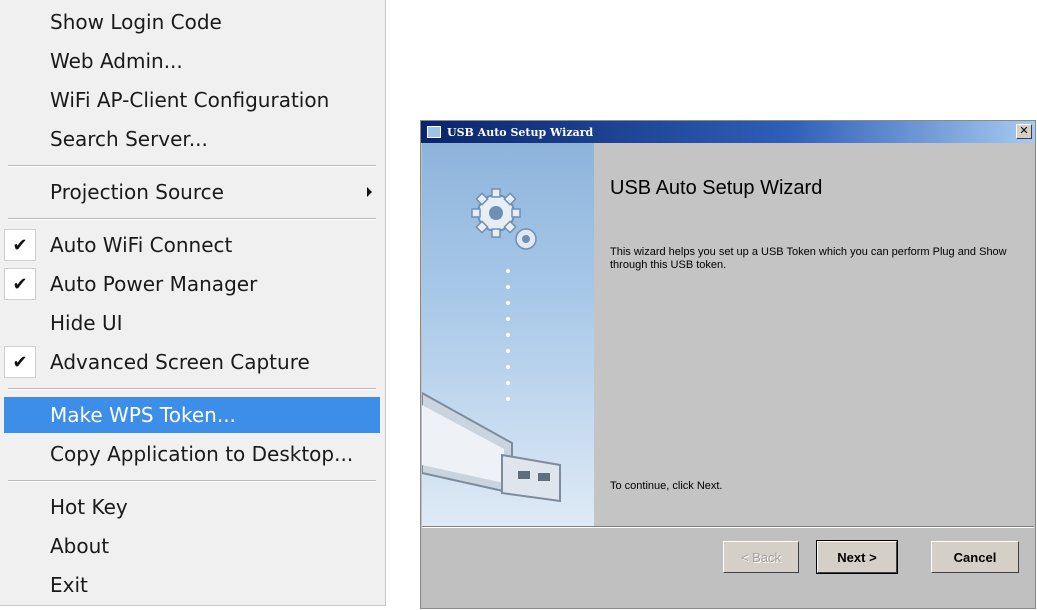  What do you see at coordinates (136, 22) in the screenshot?
I see `menu-item-label: Show Login Code` at bounding box center [136, 22].